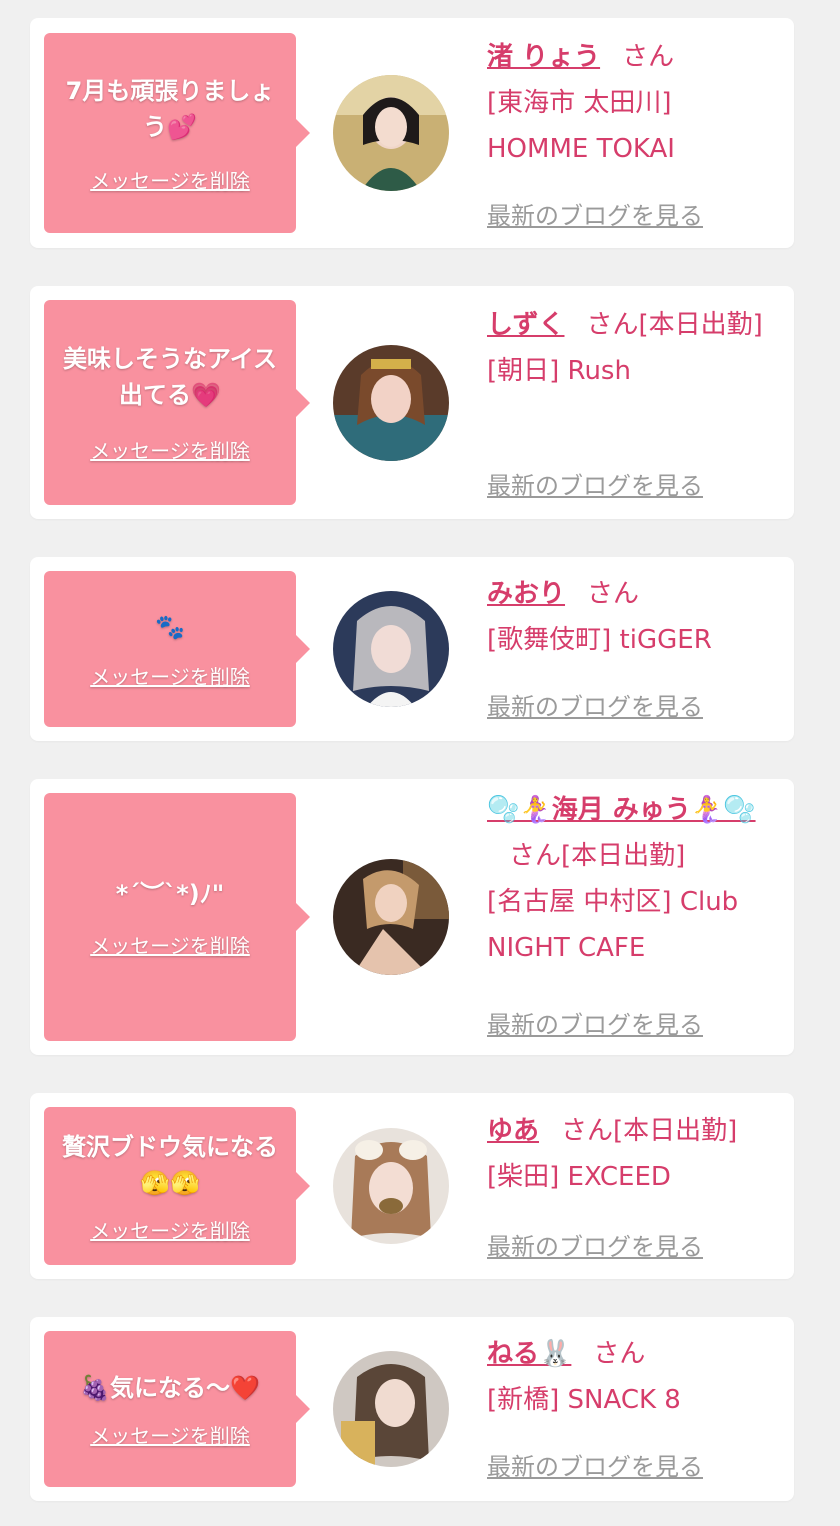 The width and height of the screenshot is (840, 1526). Describe the element at coordinates (170, 1164) in the screenshot. I see `message-text: 贅沢ブドウ気になる🫣🫣` at that location.